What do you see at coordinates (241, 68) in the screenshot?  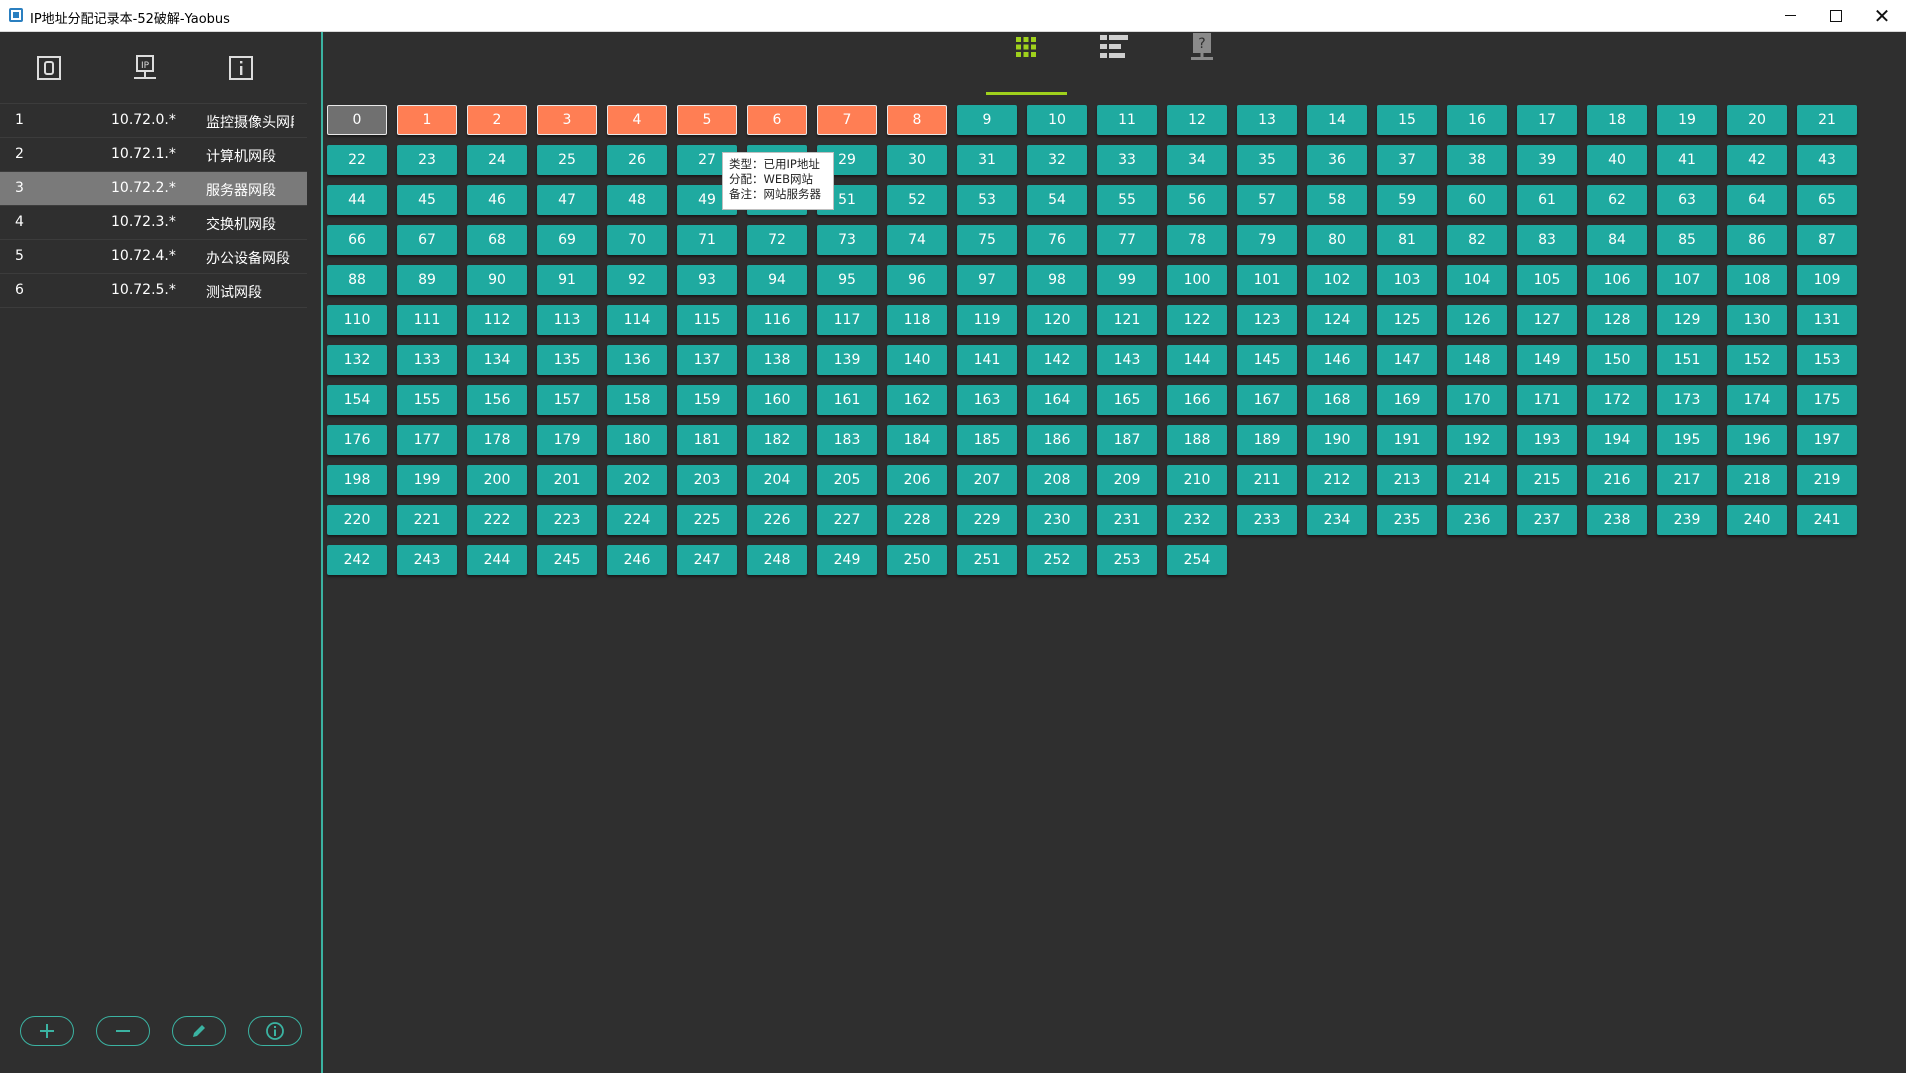 I see `info-box-icon` at bounding box center [241, 68].